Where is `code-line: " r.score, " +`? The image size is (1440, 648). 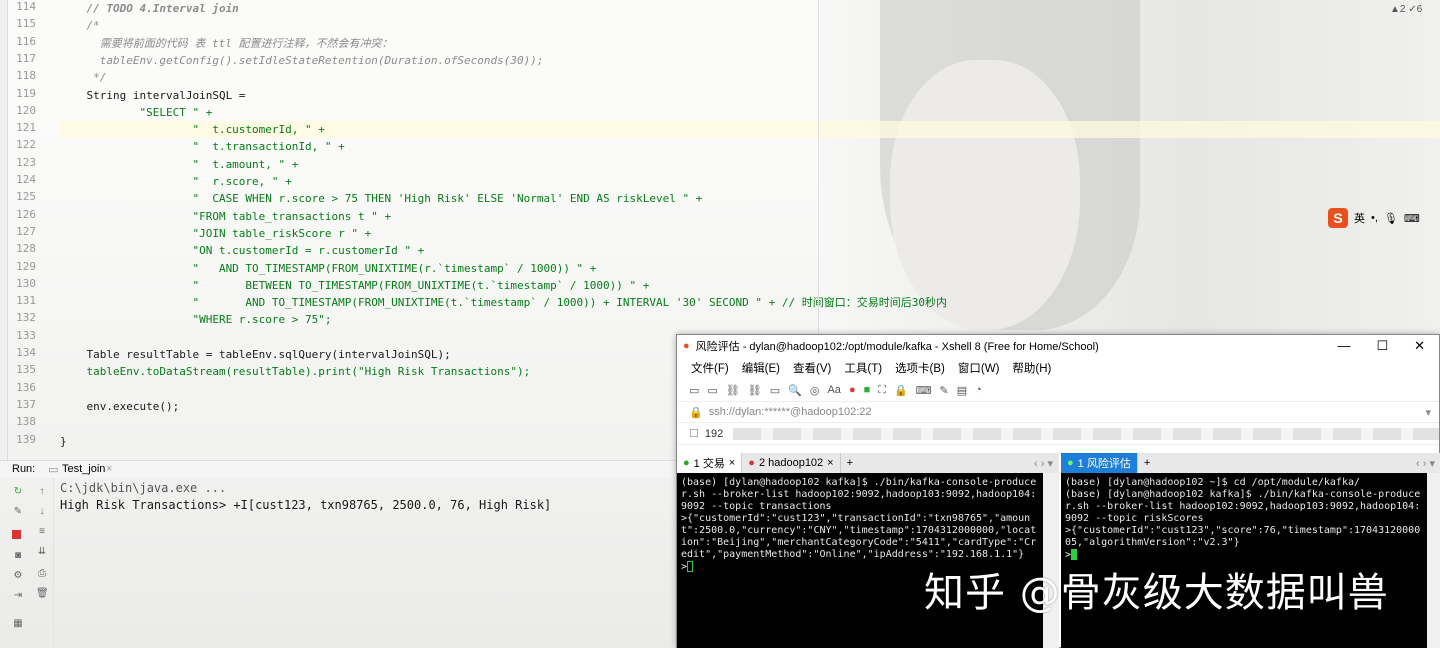
code-line: " r.score, " + is located at coordinates (175, 181).